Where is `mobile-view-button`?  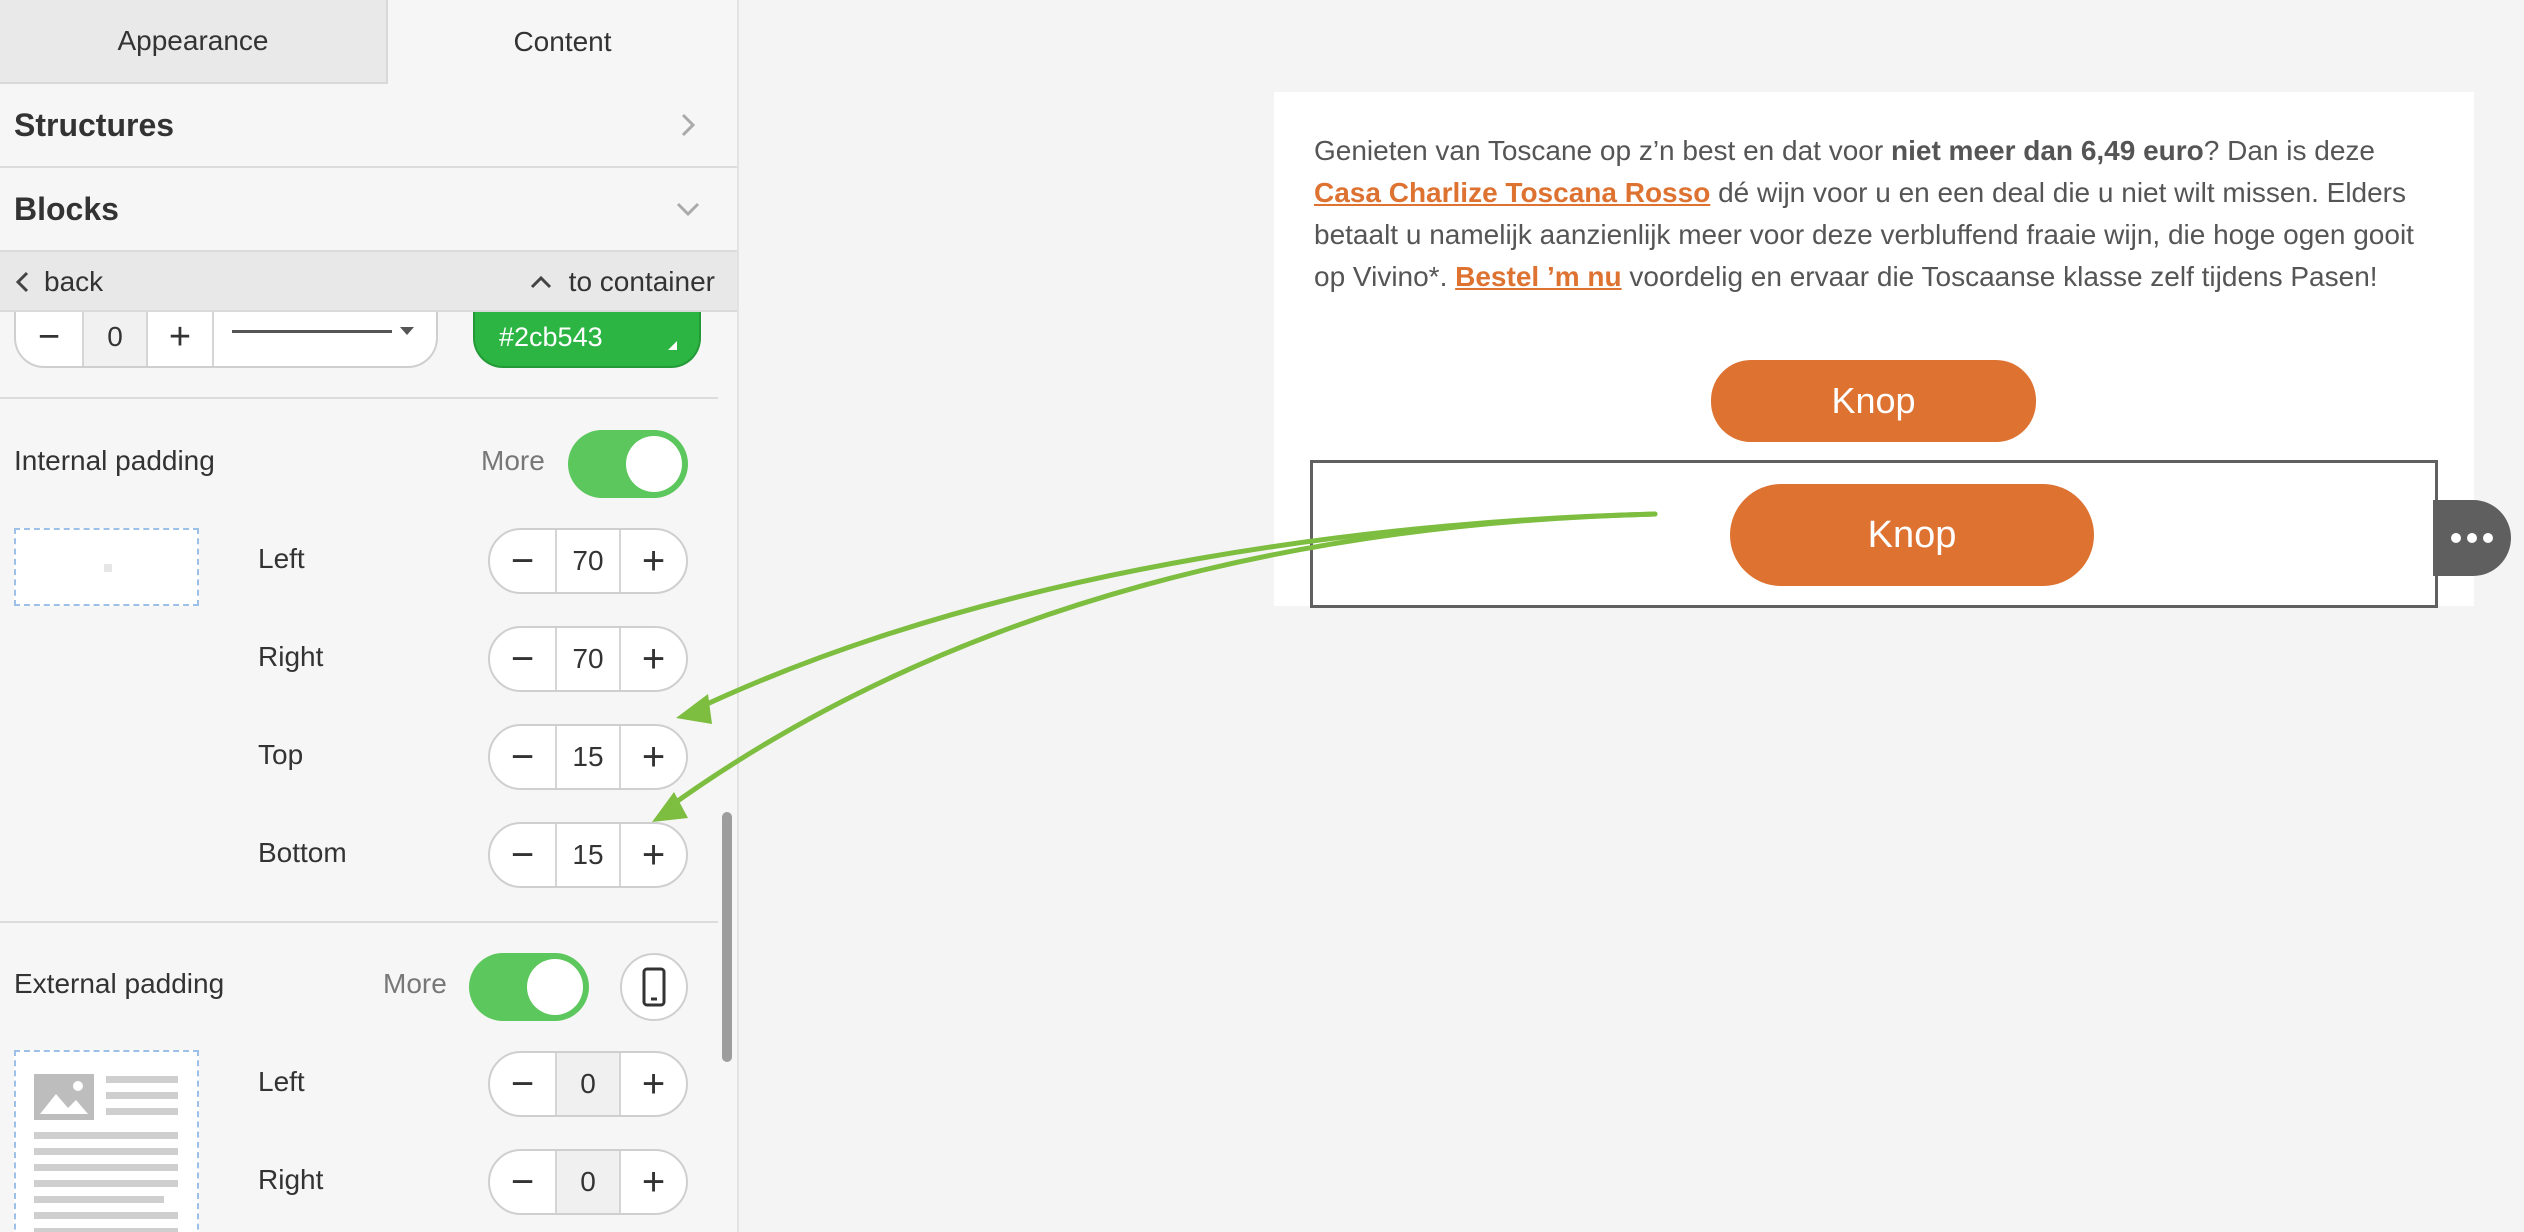 mobile-view-button is located at coordinates (654, 987).